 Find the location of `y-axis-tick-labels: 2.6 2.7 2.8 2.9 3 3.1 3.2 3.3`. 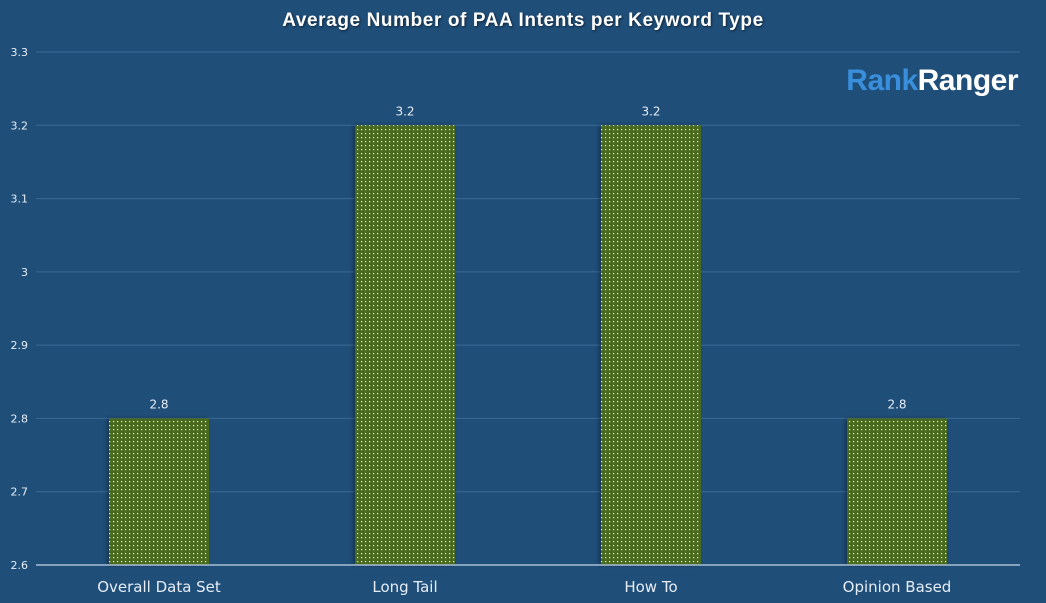

y-axis-tick-labels: 2.6 2.7 2.8 2.9 3 3.1 3.2 3.3 is located at coordinates (20, 309).